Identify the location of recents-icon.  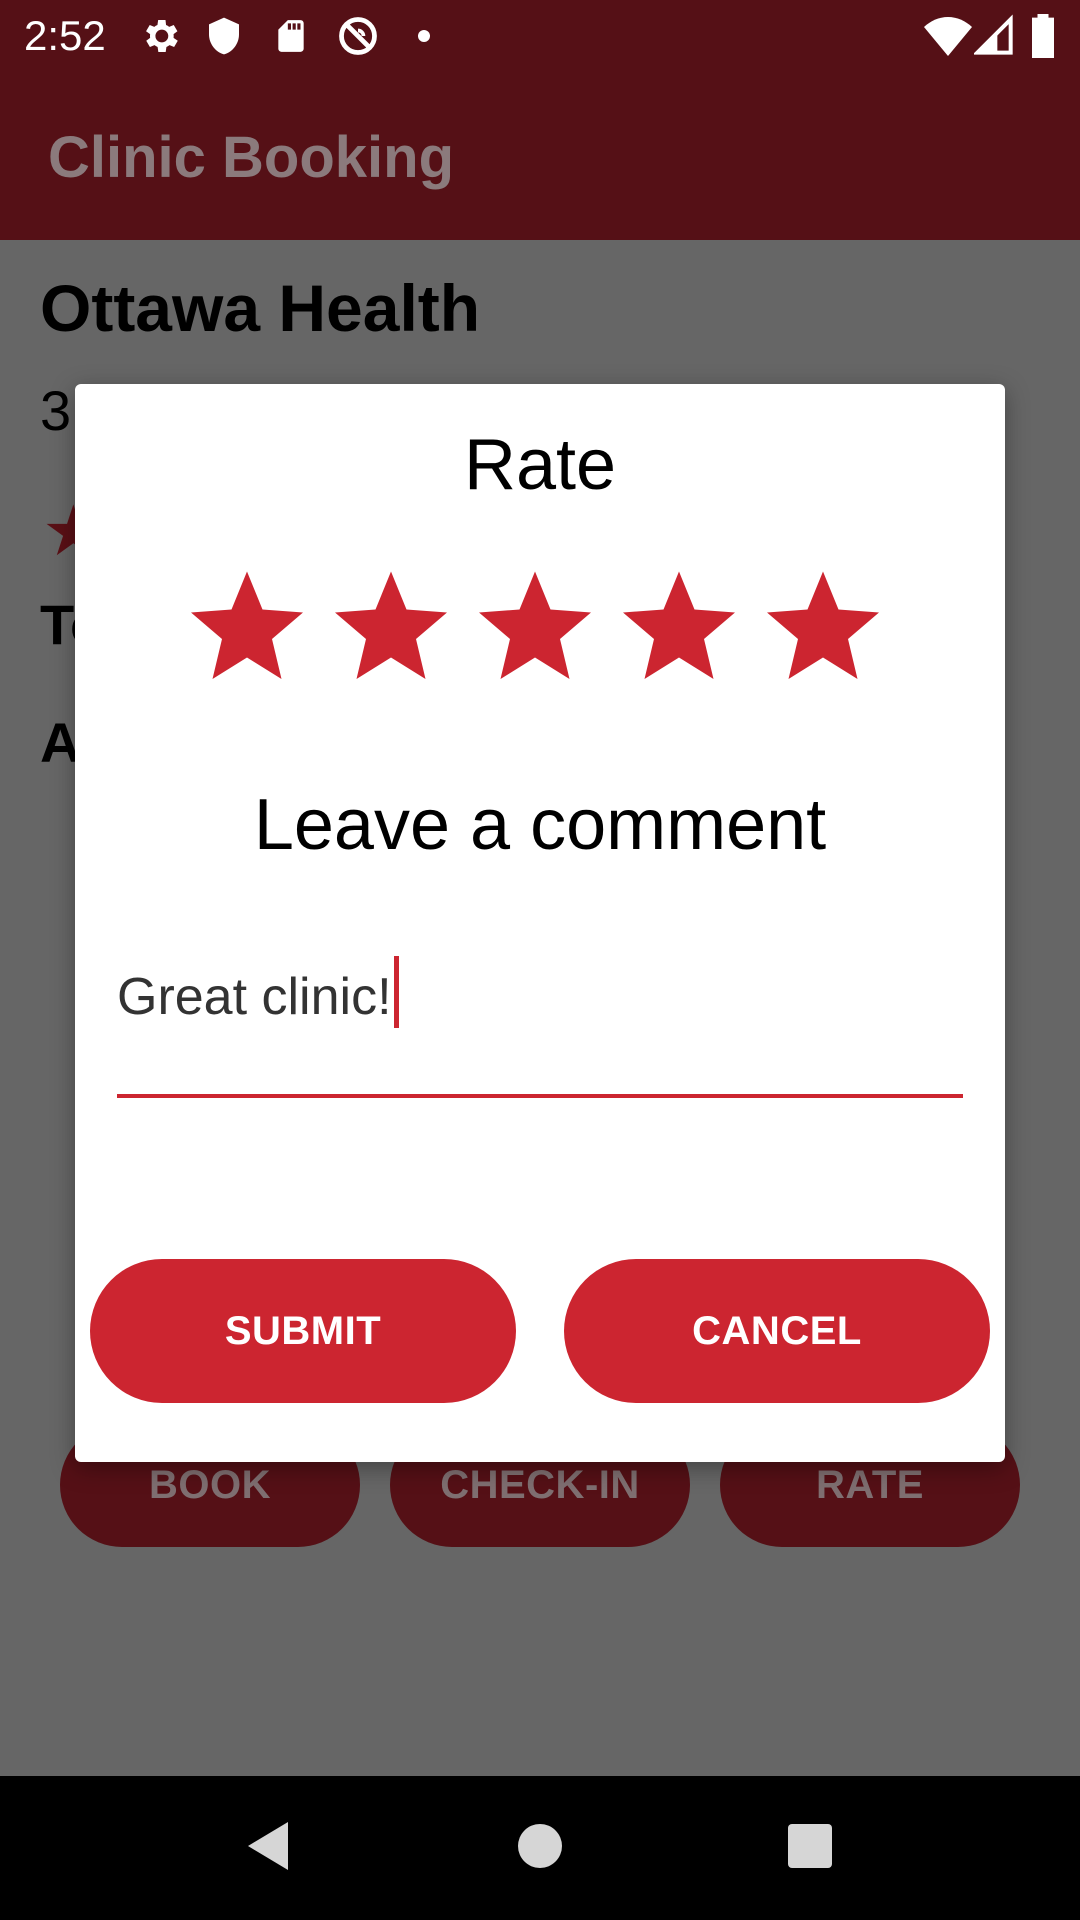
(810, 1846).